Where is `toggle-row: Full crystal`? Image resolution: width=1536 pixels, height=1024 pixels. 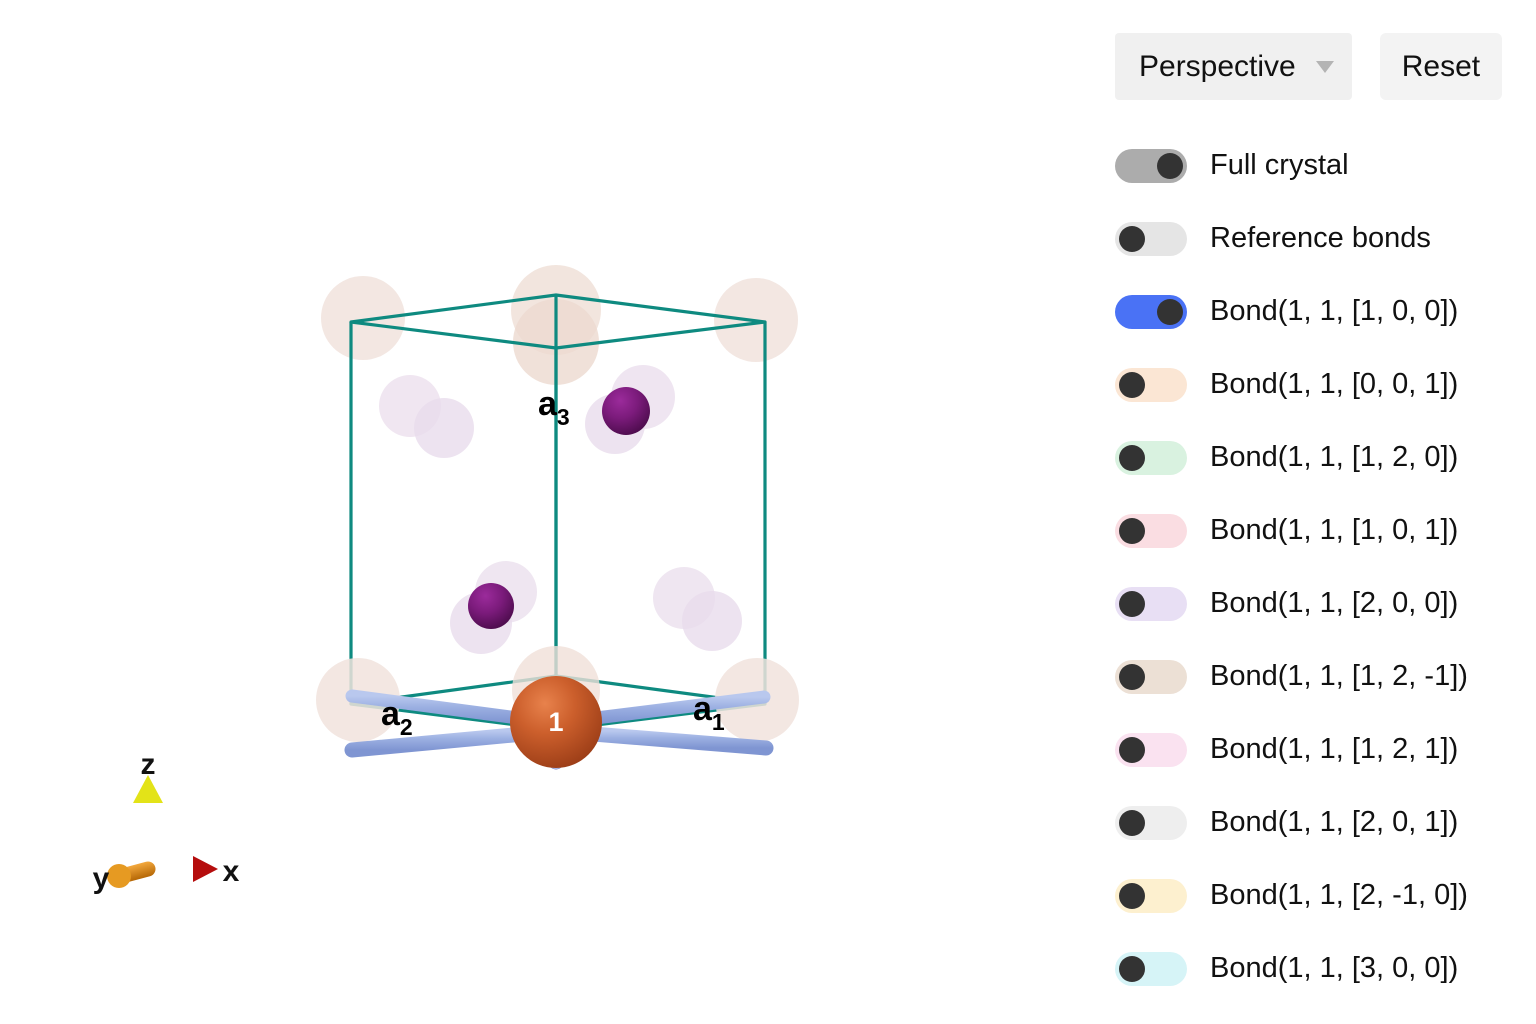 toggle-row: Full crystal is located at coordinates (1320, 165).